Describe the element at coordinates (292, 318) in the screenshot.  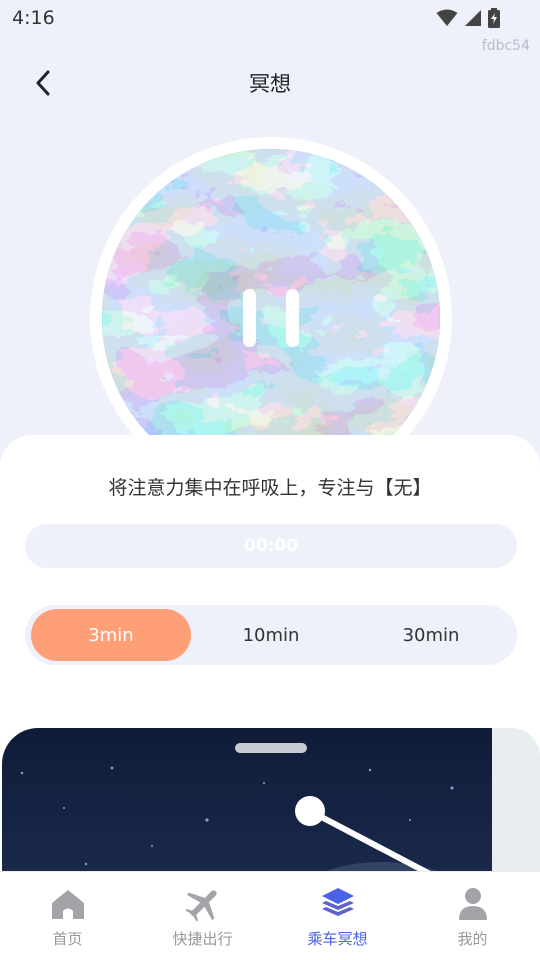
I see `pause-bar-right` at that location.